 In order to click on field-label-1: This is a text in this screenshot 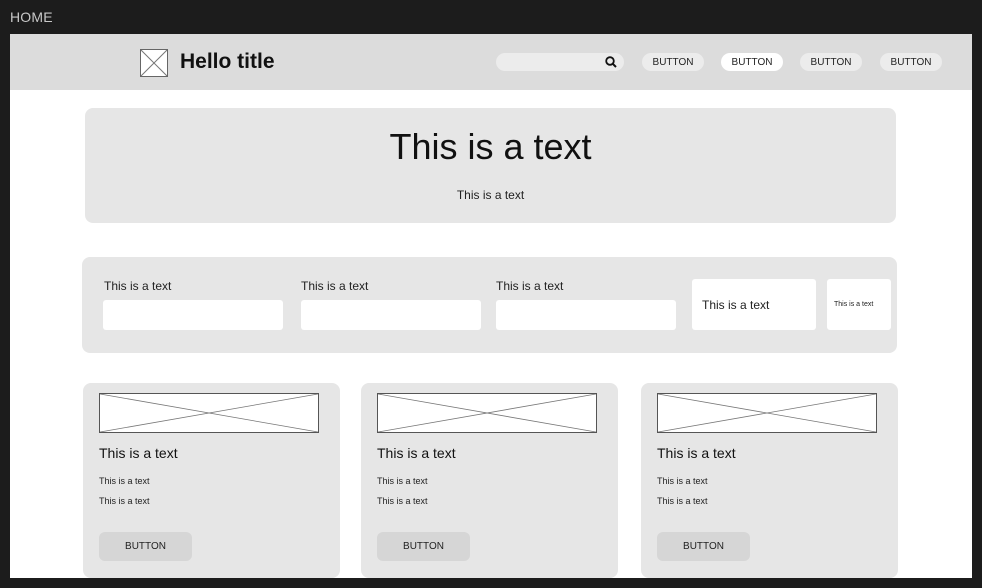, I will do `click(138, 286)`.